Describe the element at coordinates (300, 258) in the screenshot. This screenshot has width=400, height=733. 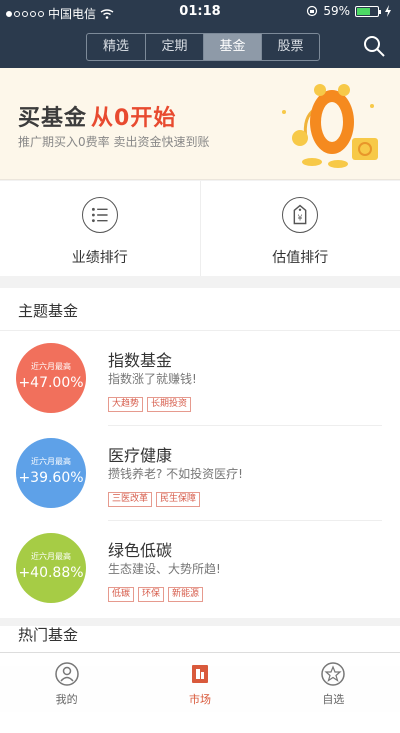
I see `shortcut-label: 估值排行` at that location.